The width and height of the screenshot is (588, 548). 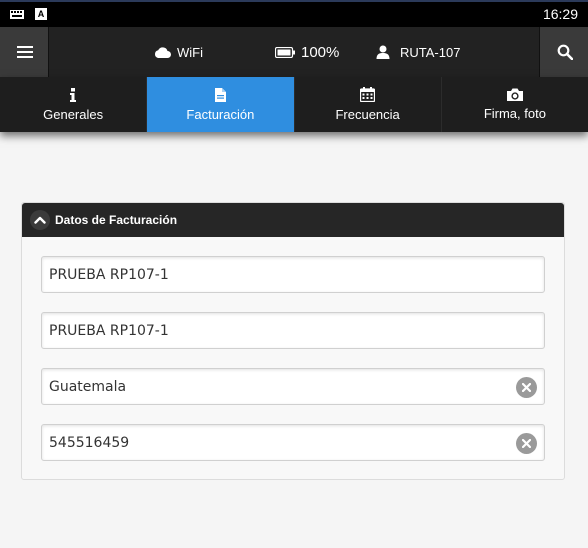 What do you see at coordinates (279, 386) in the screenshot?
I see `billing-address-input` at bounding box center [279, 386].